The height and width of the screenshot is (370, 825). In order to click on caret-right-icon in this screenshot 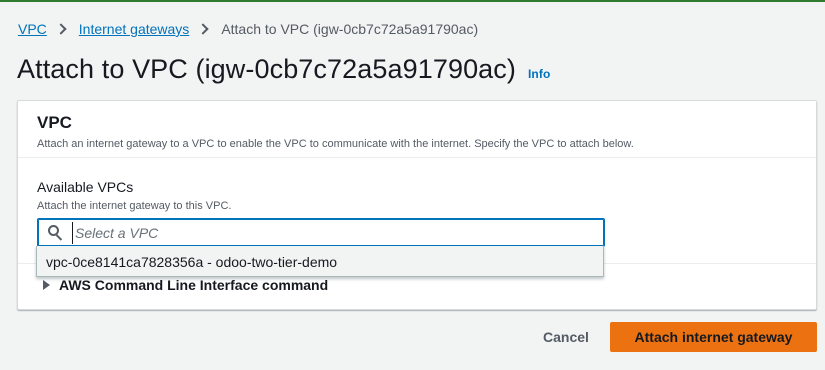, I will do `click(46, 285)`.